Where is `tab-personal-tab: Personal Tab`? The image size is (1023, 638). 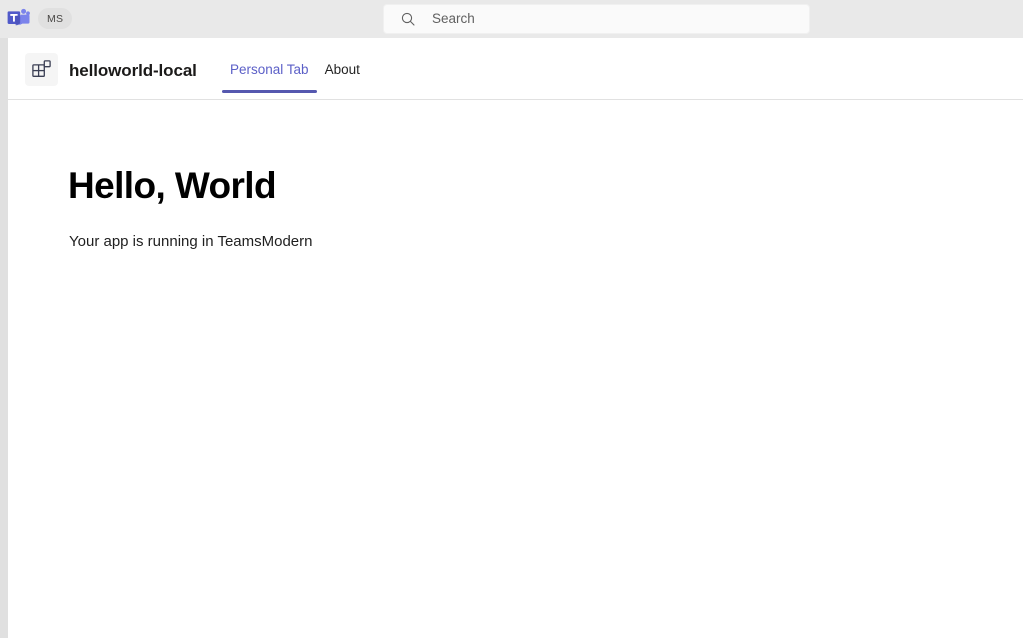
tab-personal-tab: Personal Tab is located at coordinates (269, 76).